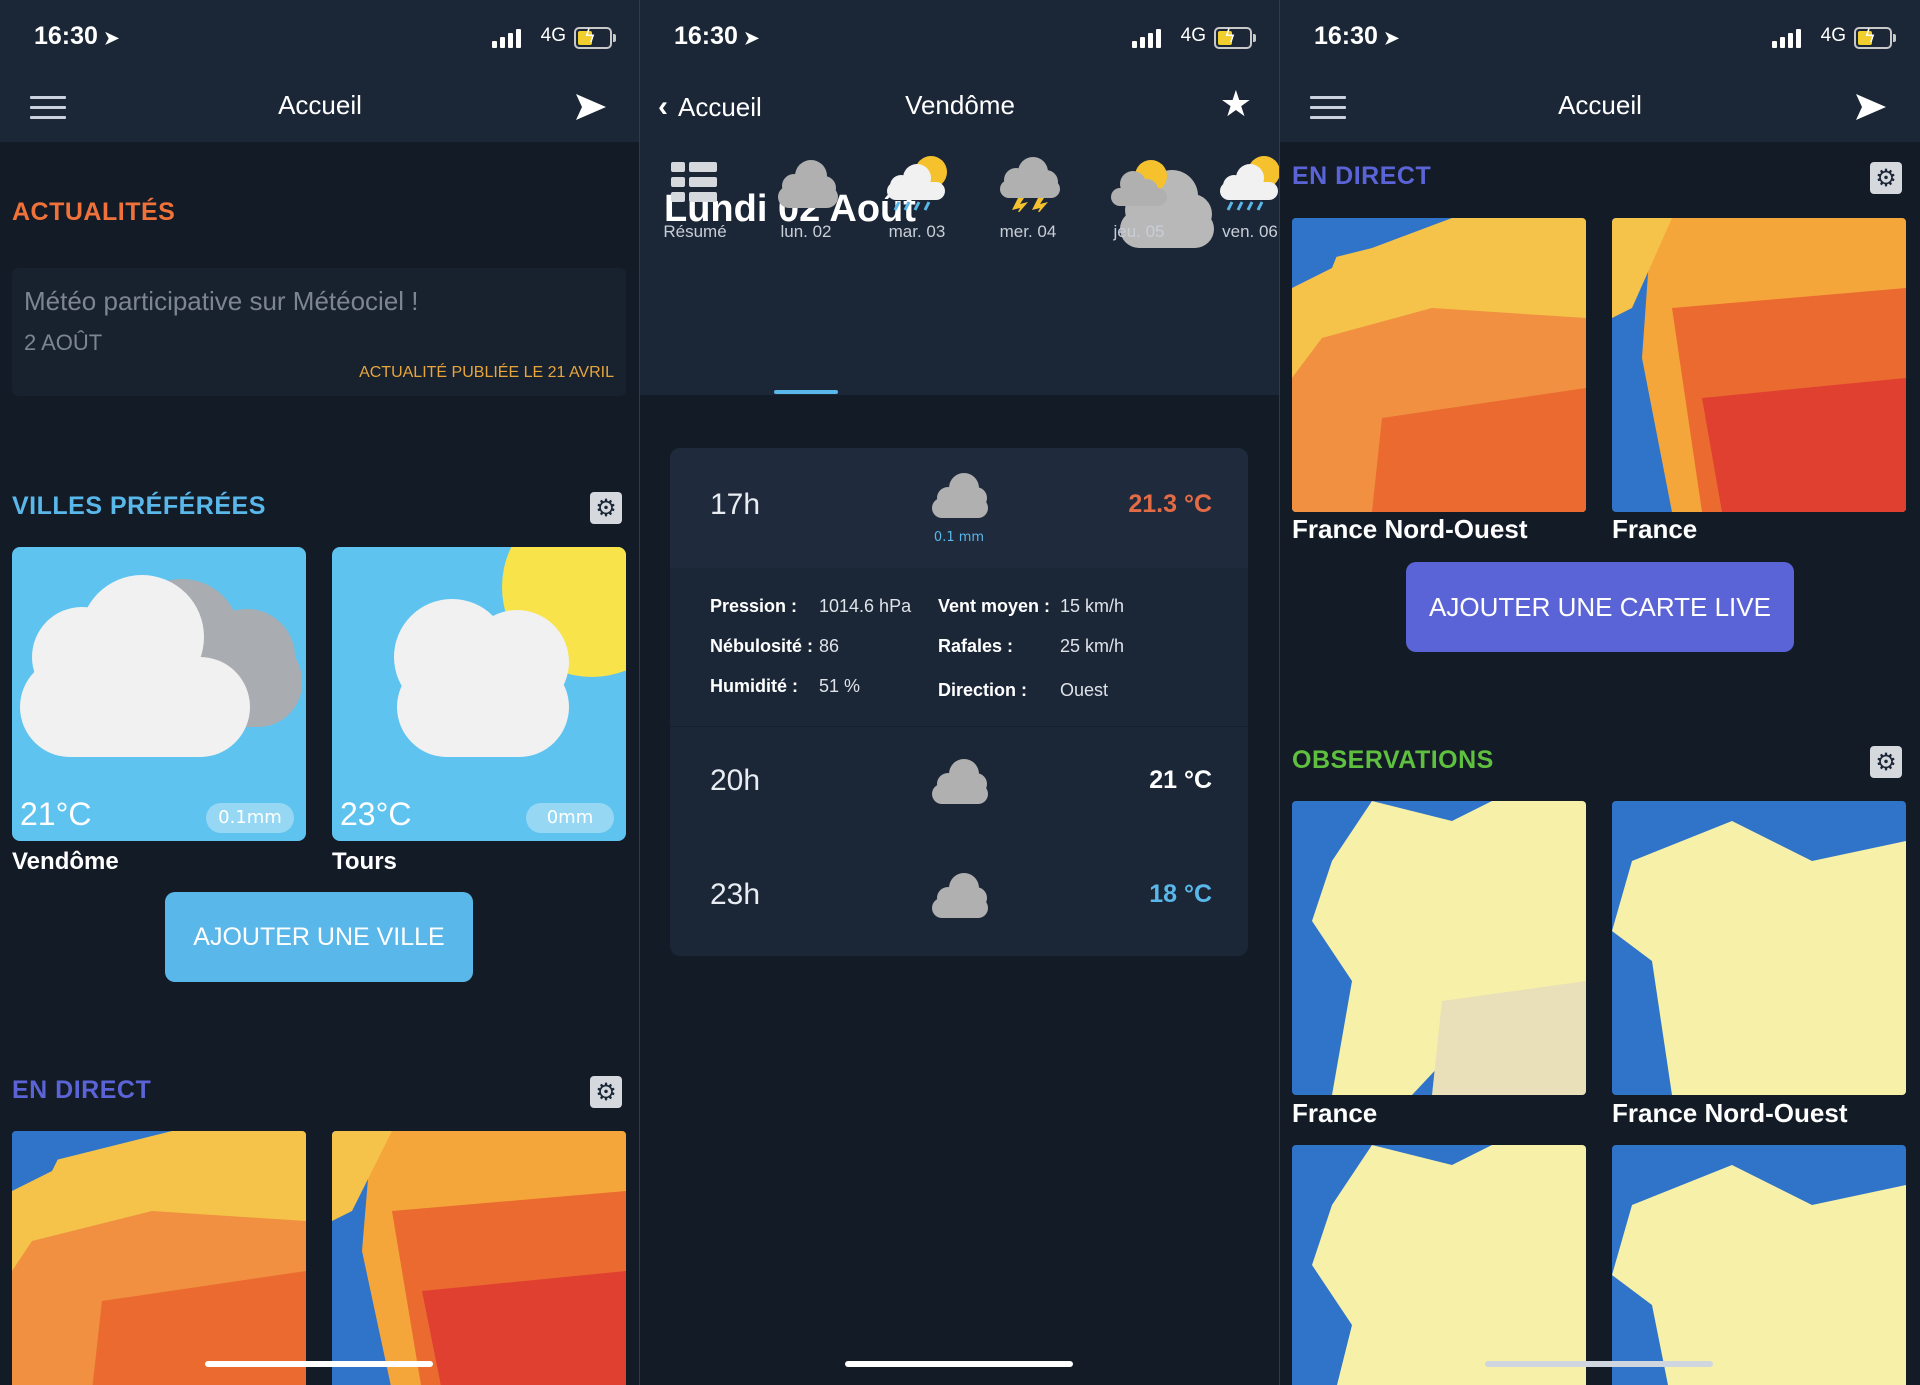 The image size is (1920, 1385). Describe the element at coordinates (1236, 104) in the screenshot. I see `star-icon: ★` at that location.